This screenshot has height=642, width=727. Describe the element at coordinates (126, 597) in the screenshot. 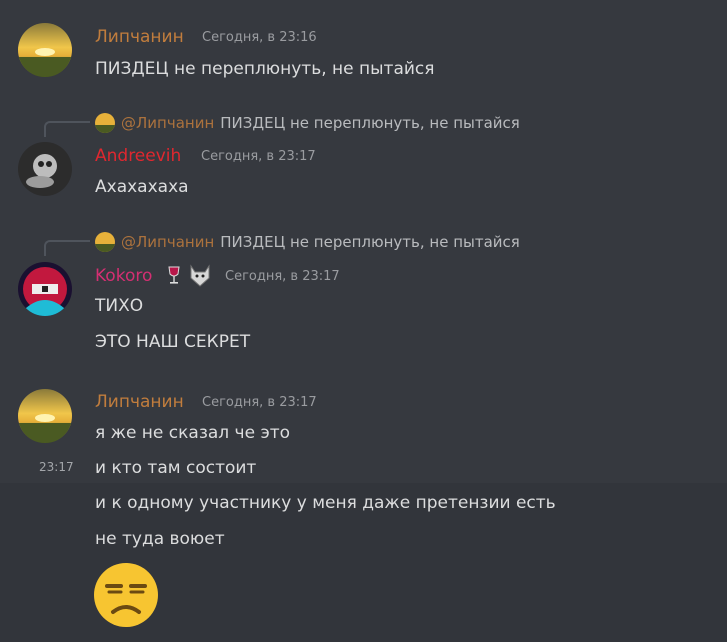

I see `unamused-face-icon` at that location.